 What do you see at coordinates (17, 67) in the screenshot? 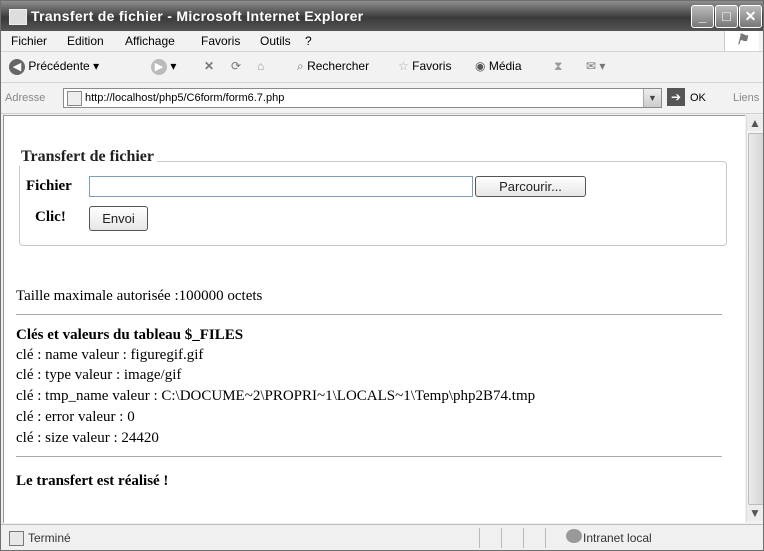
I see `back-arrow-icon: ◀` at bounding box center [17, 67].